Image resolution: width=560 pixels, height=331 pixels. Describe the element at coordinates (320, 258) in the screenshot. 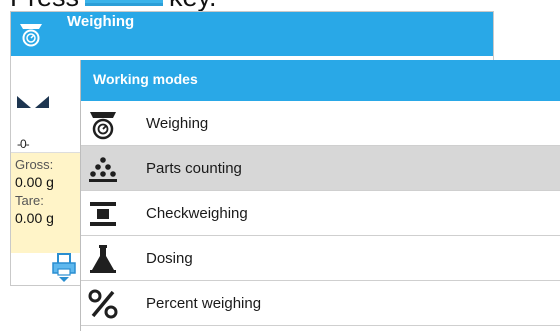

I see `mode-item-dosing: Dosing` at that location.